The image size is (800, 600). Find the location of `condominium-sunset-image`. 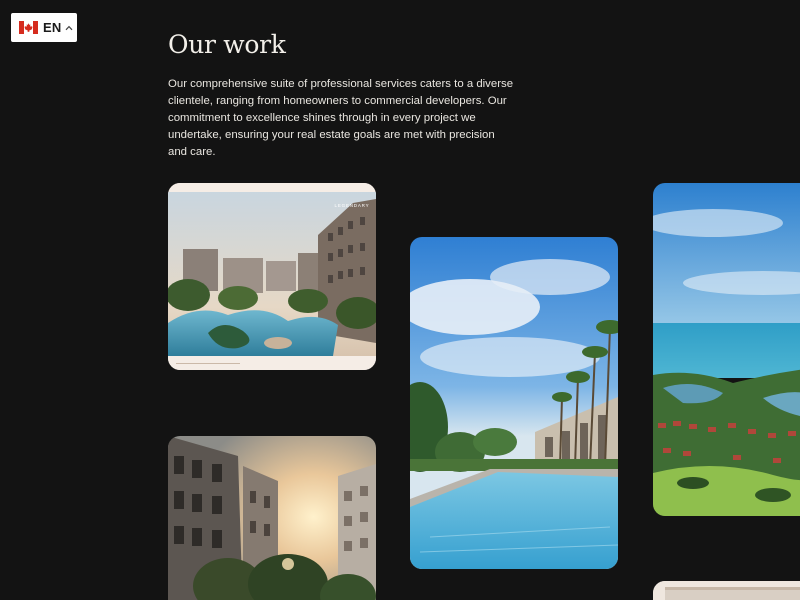

condominium-sunset-image is located at coordinates (272, 518).